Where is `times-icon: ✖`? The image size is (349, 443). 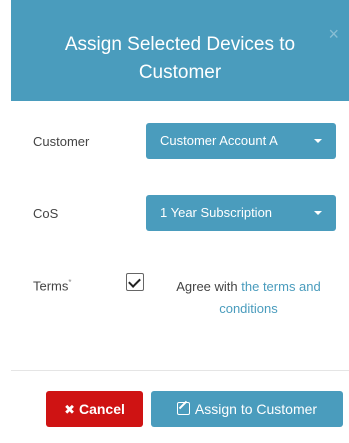 times-icon: ✖ is located at coordinates (69, 409).